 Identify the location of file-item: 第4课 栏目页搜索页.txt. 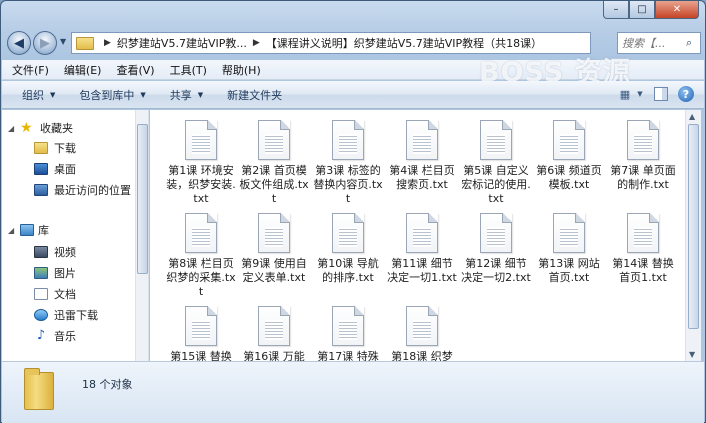
(422, 156).